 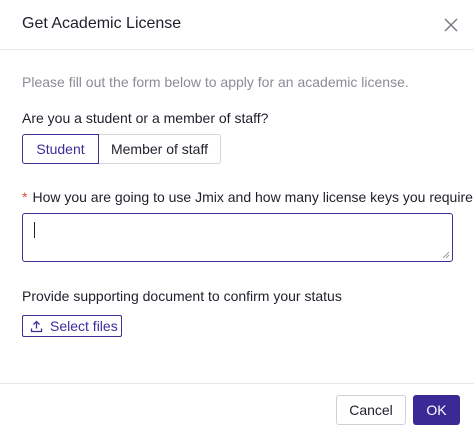 I want to click on text-caret, so click(x=34, y=230).